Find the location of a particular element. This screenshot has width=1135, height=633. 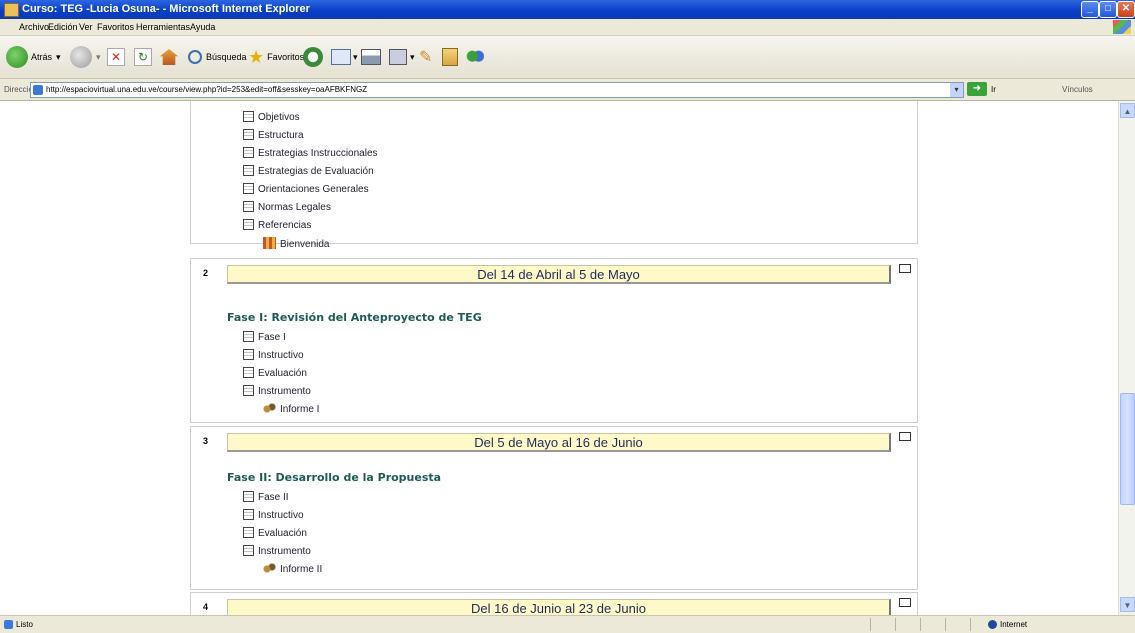

forward-button: ▾ is located at coordinates (85, 57).